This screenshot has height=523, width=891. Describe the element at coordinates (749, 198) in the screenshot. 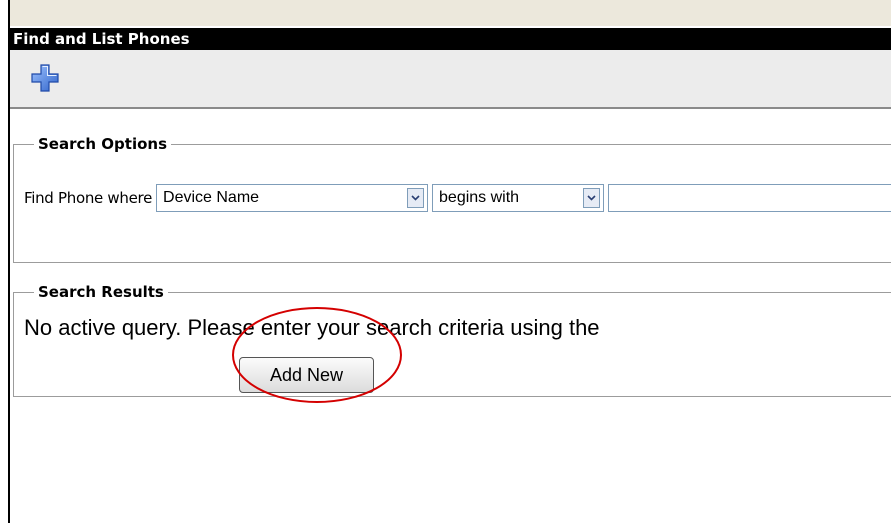

I see `search-input` at that location.